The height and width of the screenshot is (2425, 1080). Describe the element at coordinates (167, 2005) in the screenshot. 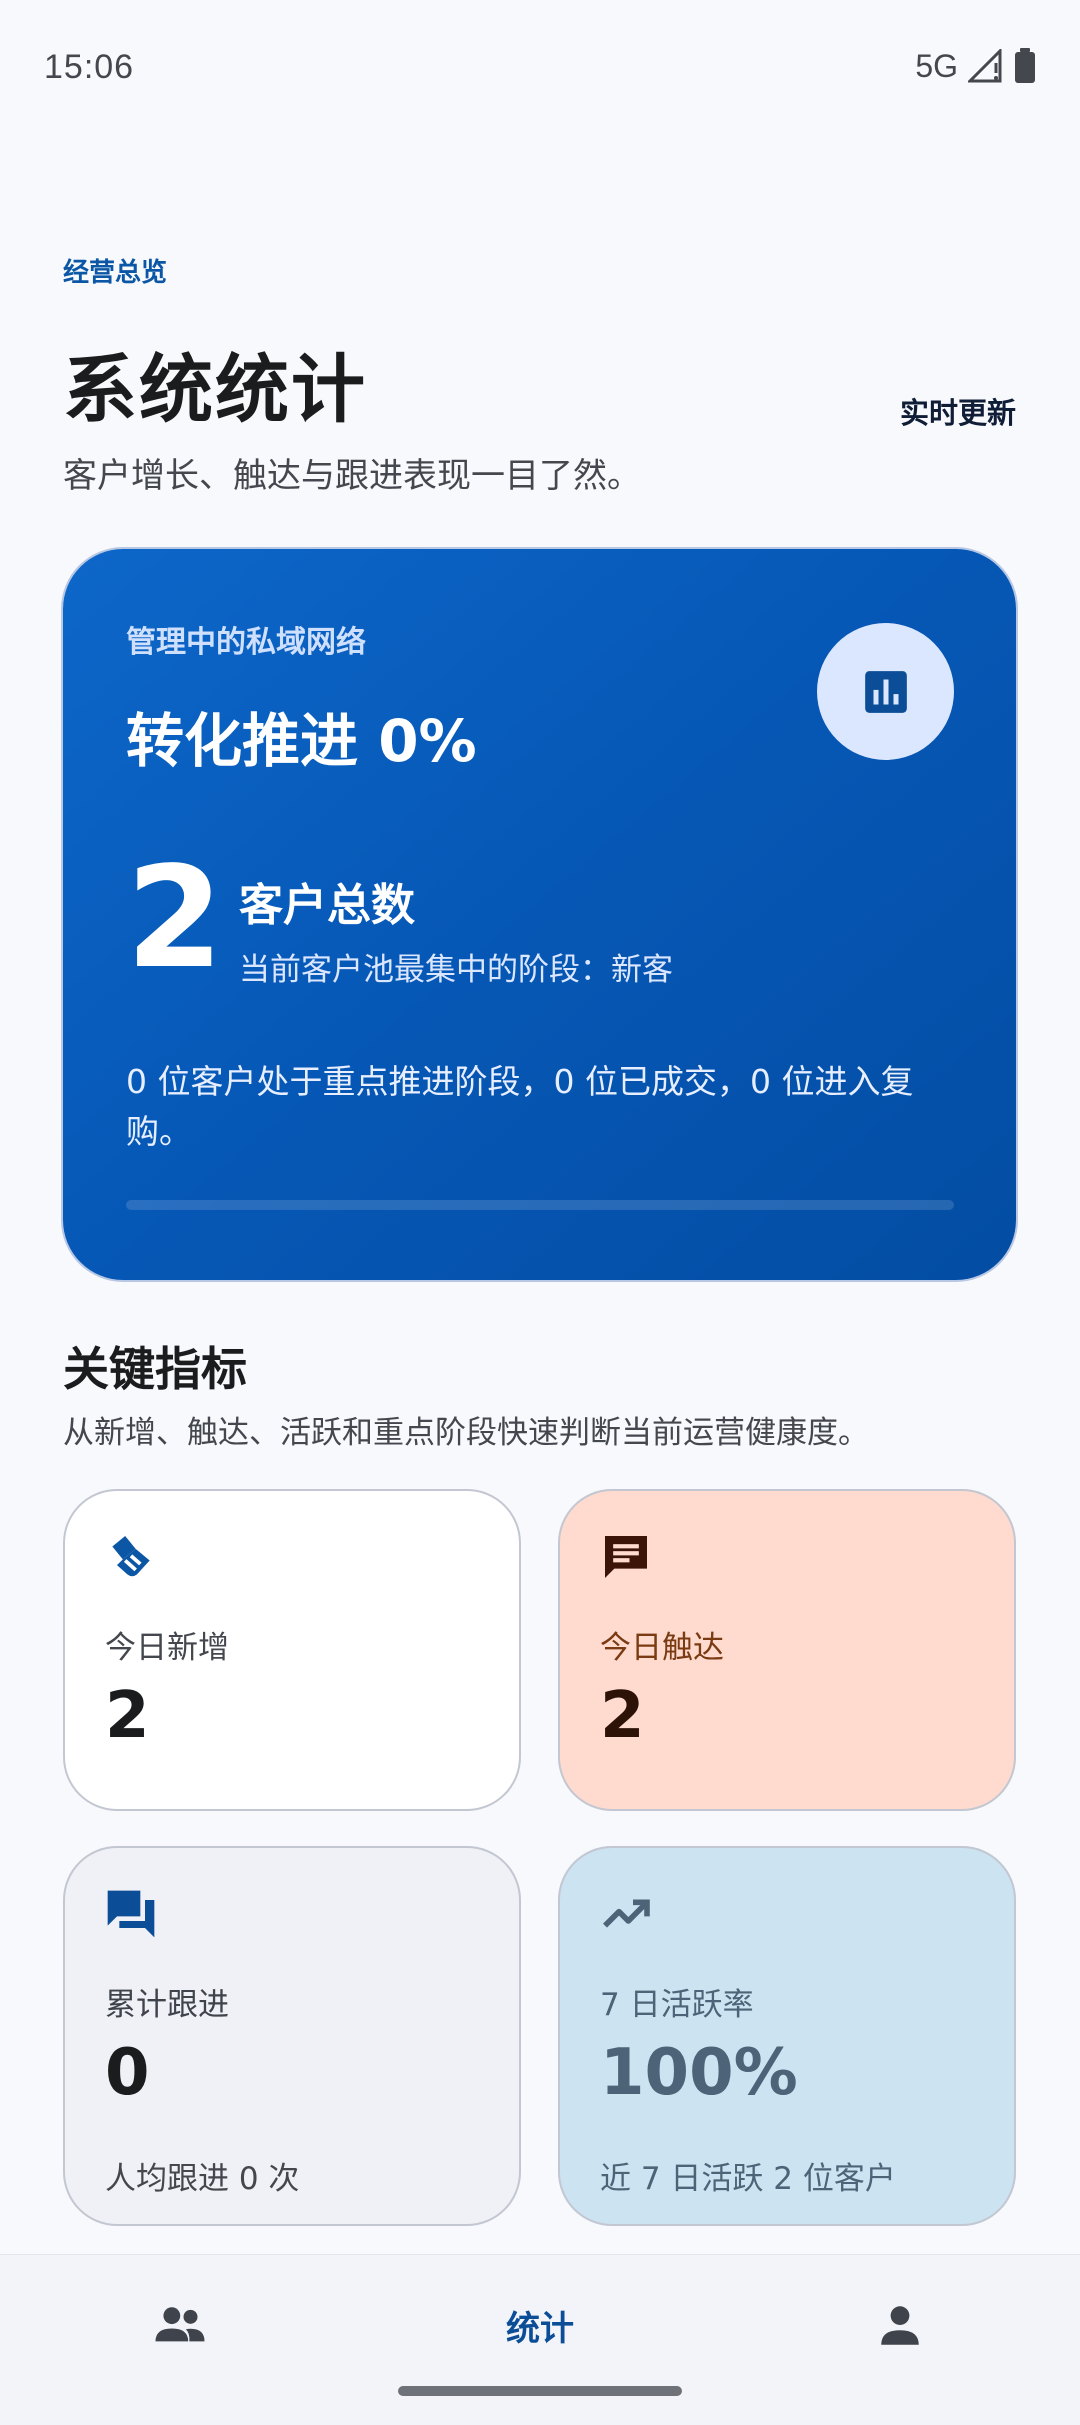

I see `metric-label: 累计跟进` at that location.